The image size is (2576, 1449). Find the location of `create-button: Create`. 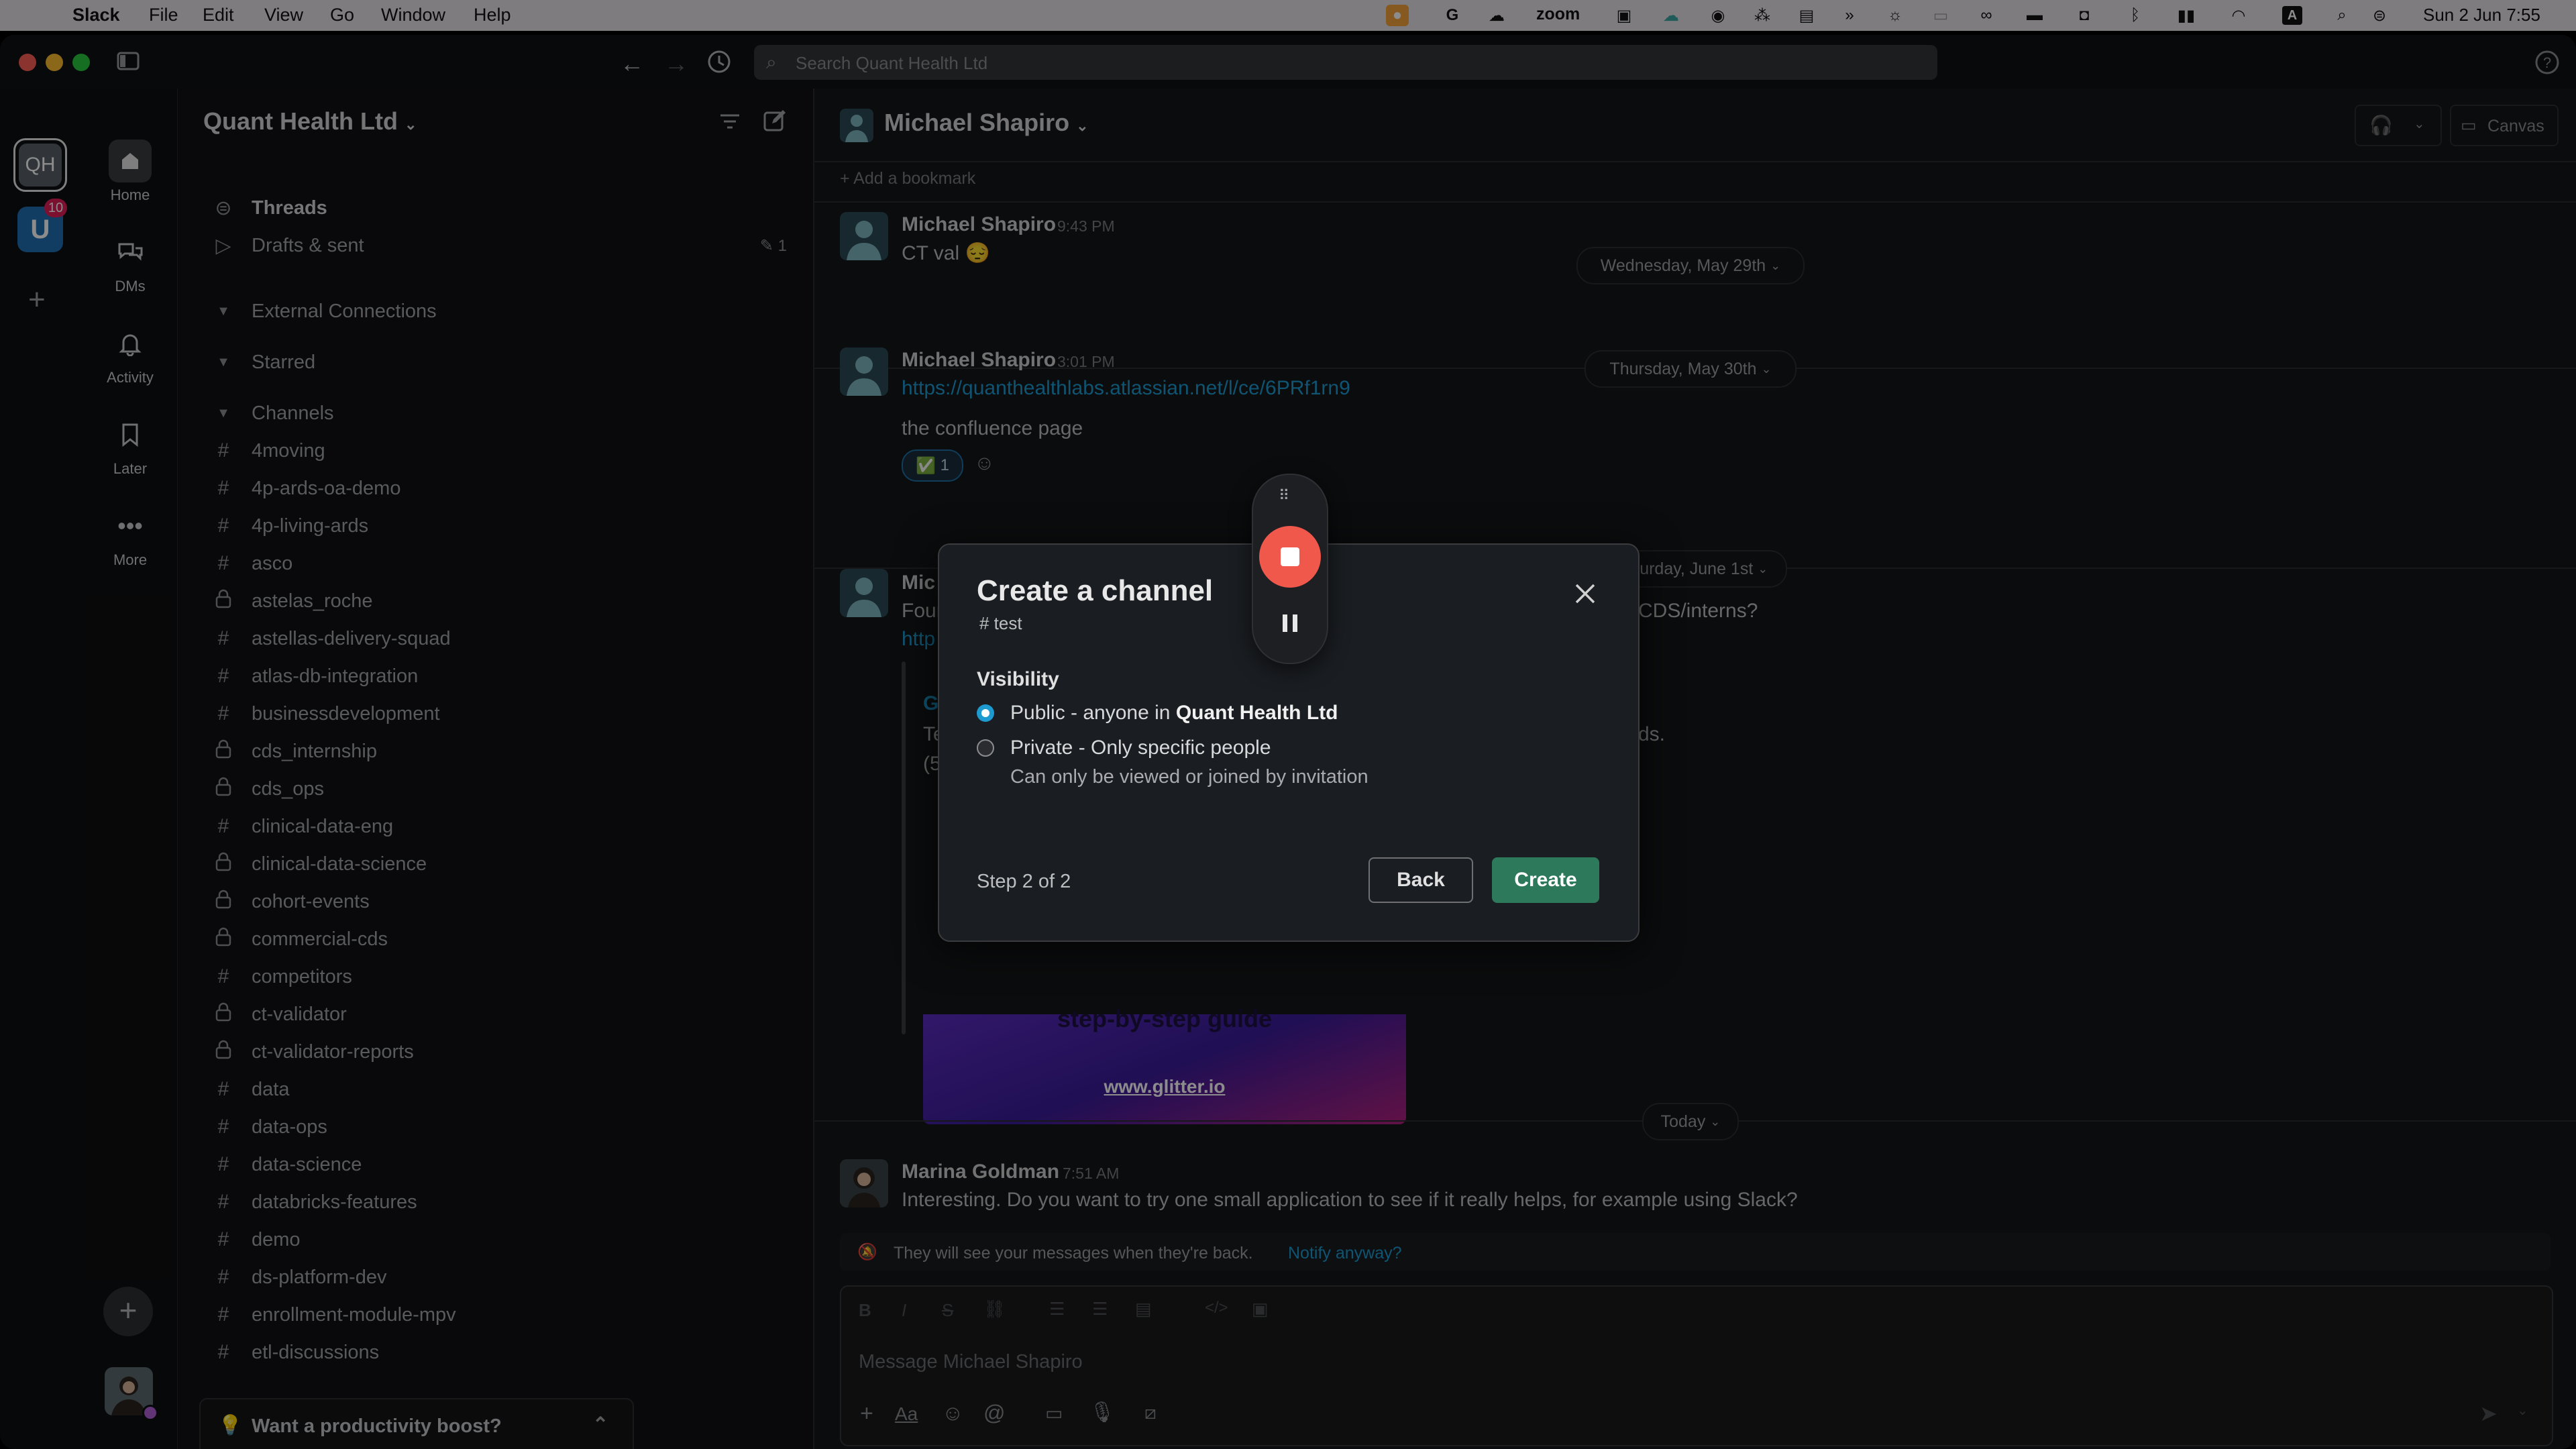

create-button: Create is located at coordinates (1545, 880).